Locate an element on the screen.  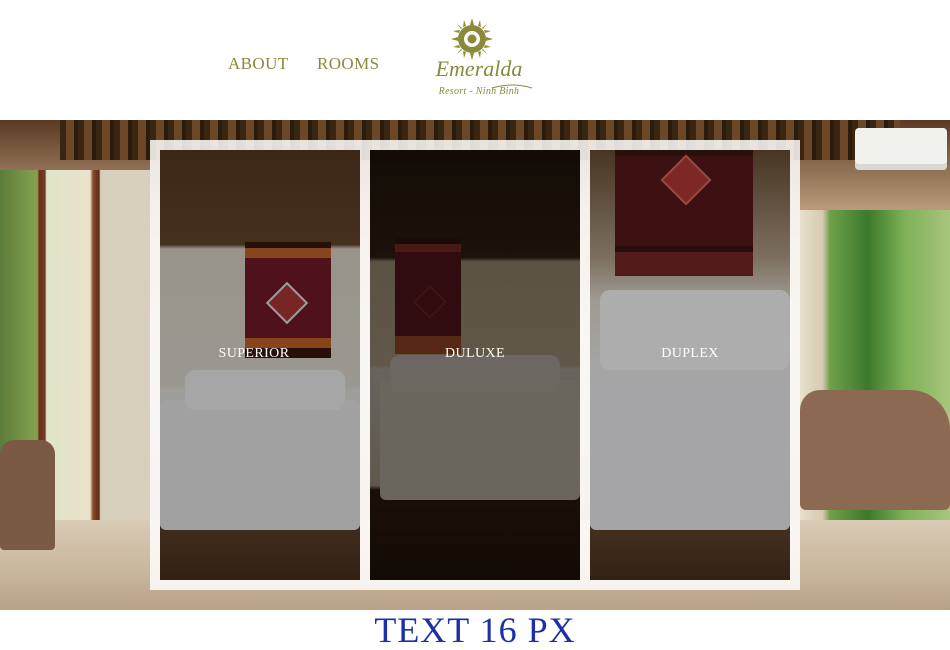
room-card-duplex: DUPLEX is located at coordinates (690, 365).